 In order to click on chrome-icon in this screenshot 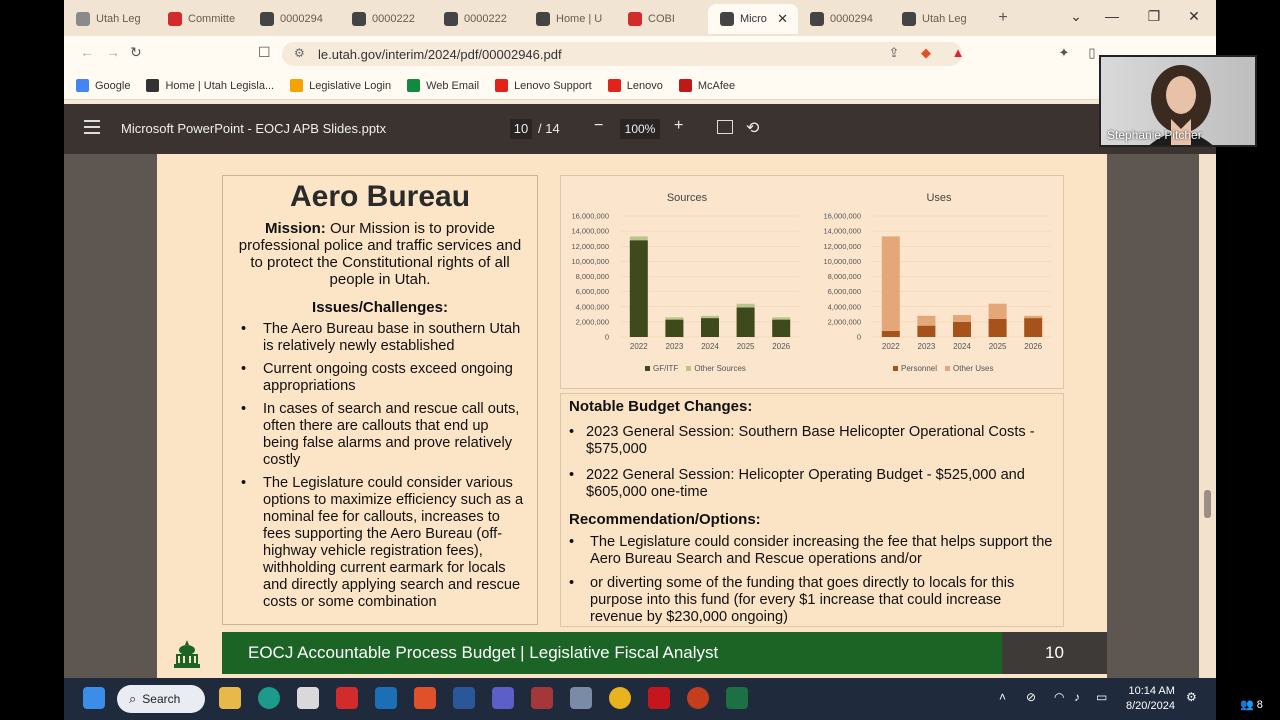, I will do `click(620, 698)`.